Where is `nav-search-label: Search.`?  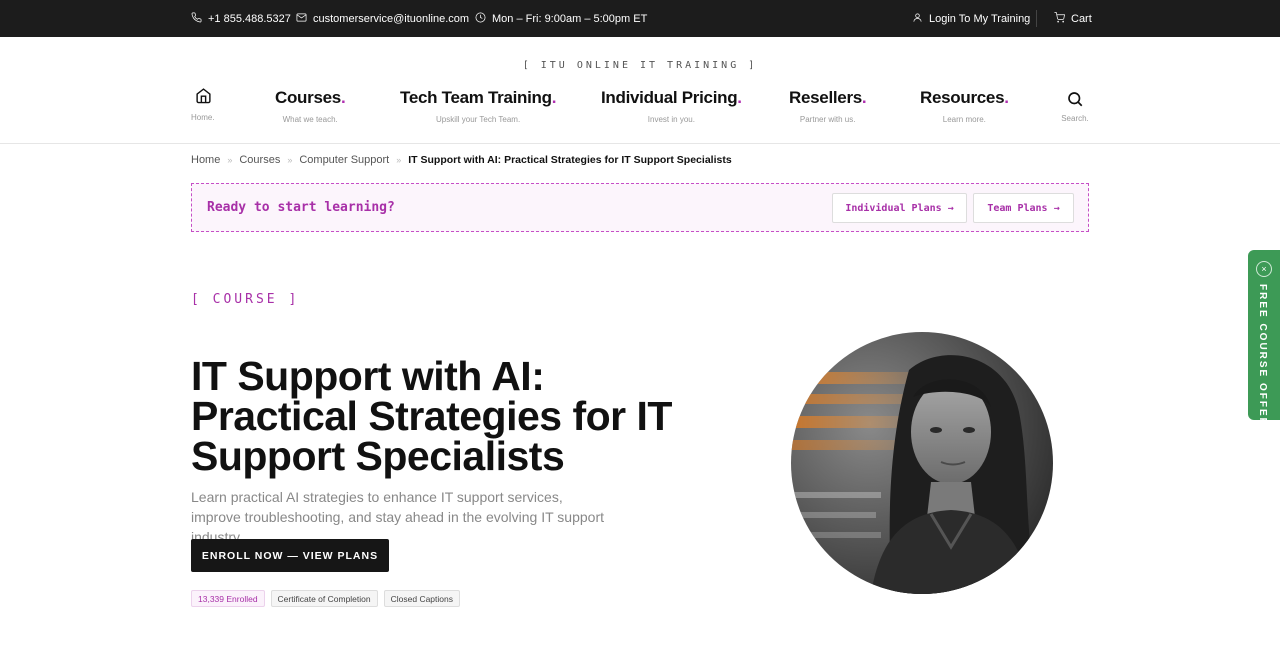
nav-search-label: Search. is located at coordinates (1075, 118).